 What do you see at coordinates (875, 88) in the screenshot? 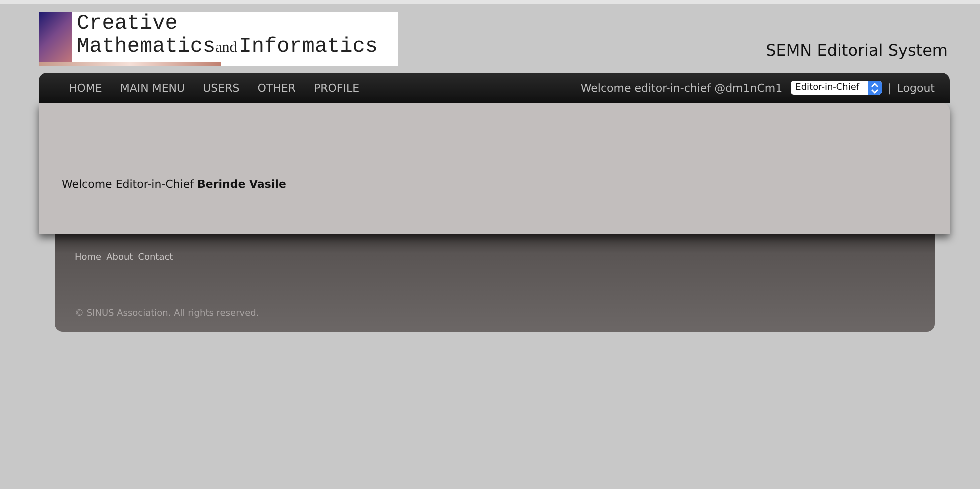
I see `stepper-icon` at bounding box center [875, 88].